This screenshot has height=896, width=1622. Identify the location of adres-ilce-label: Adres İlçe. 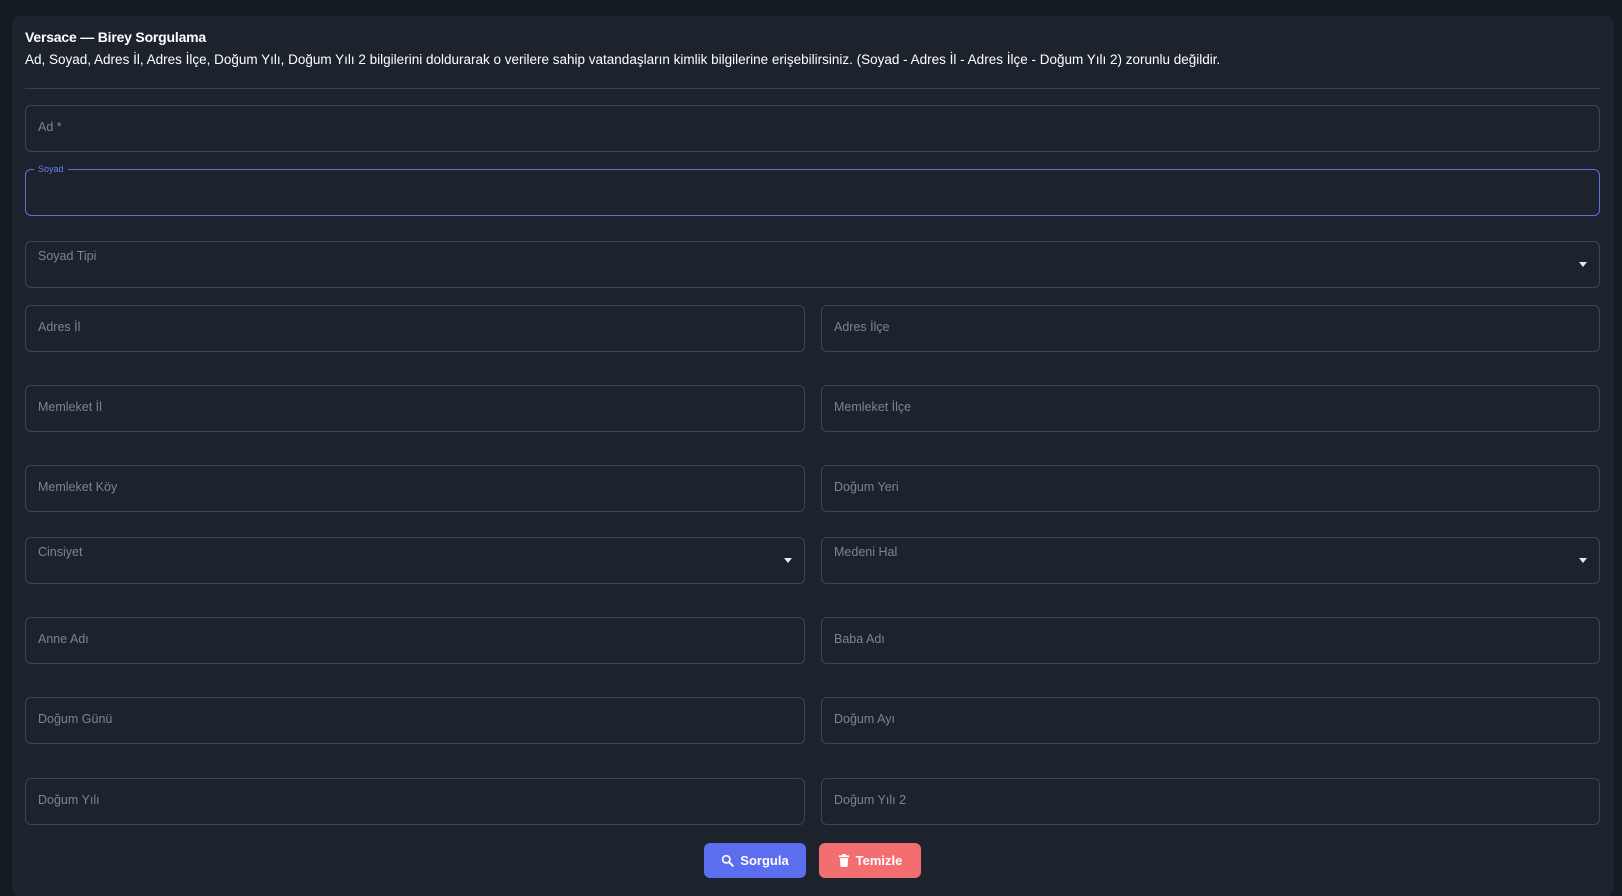
(862, 327).